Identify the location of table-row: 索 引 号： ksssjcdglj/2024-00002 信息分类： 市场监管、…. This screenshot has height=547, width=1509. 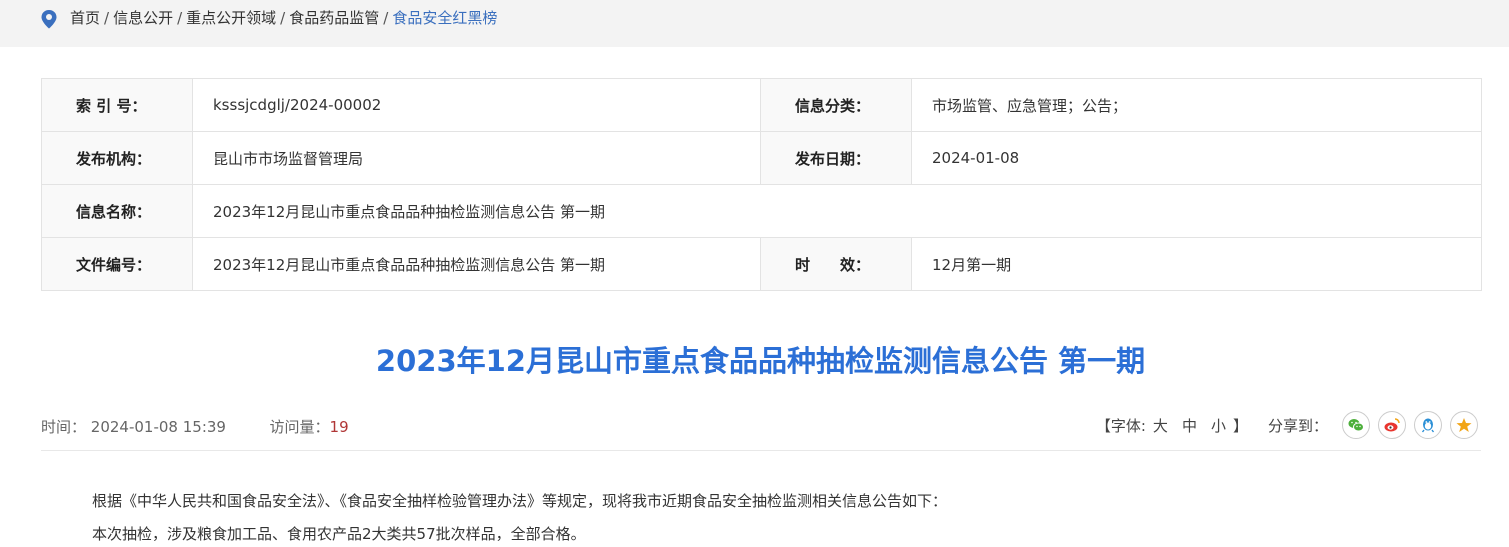
(761, 105).